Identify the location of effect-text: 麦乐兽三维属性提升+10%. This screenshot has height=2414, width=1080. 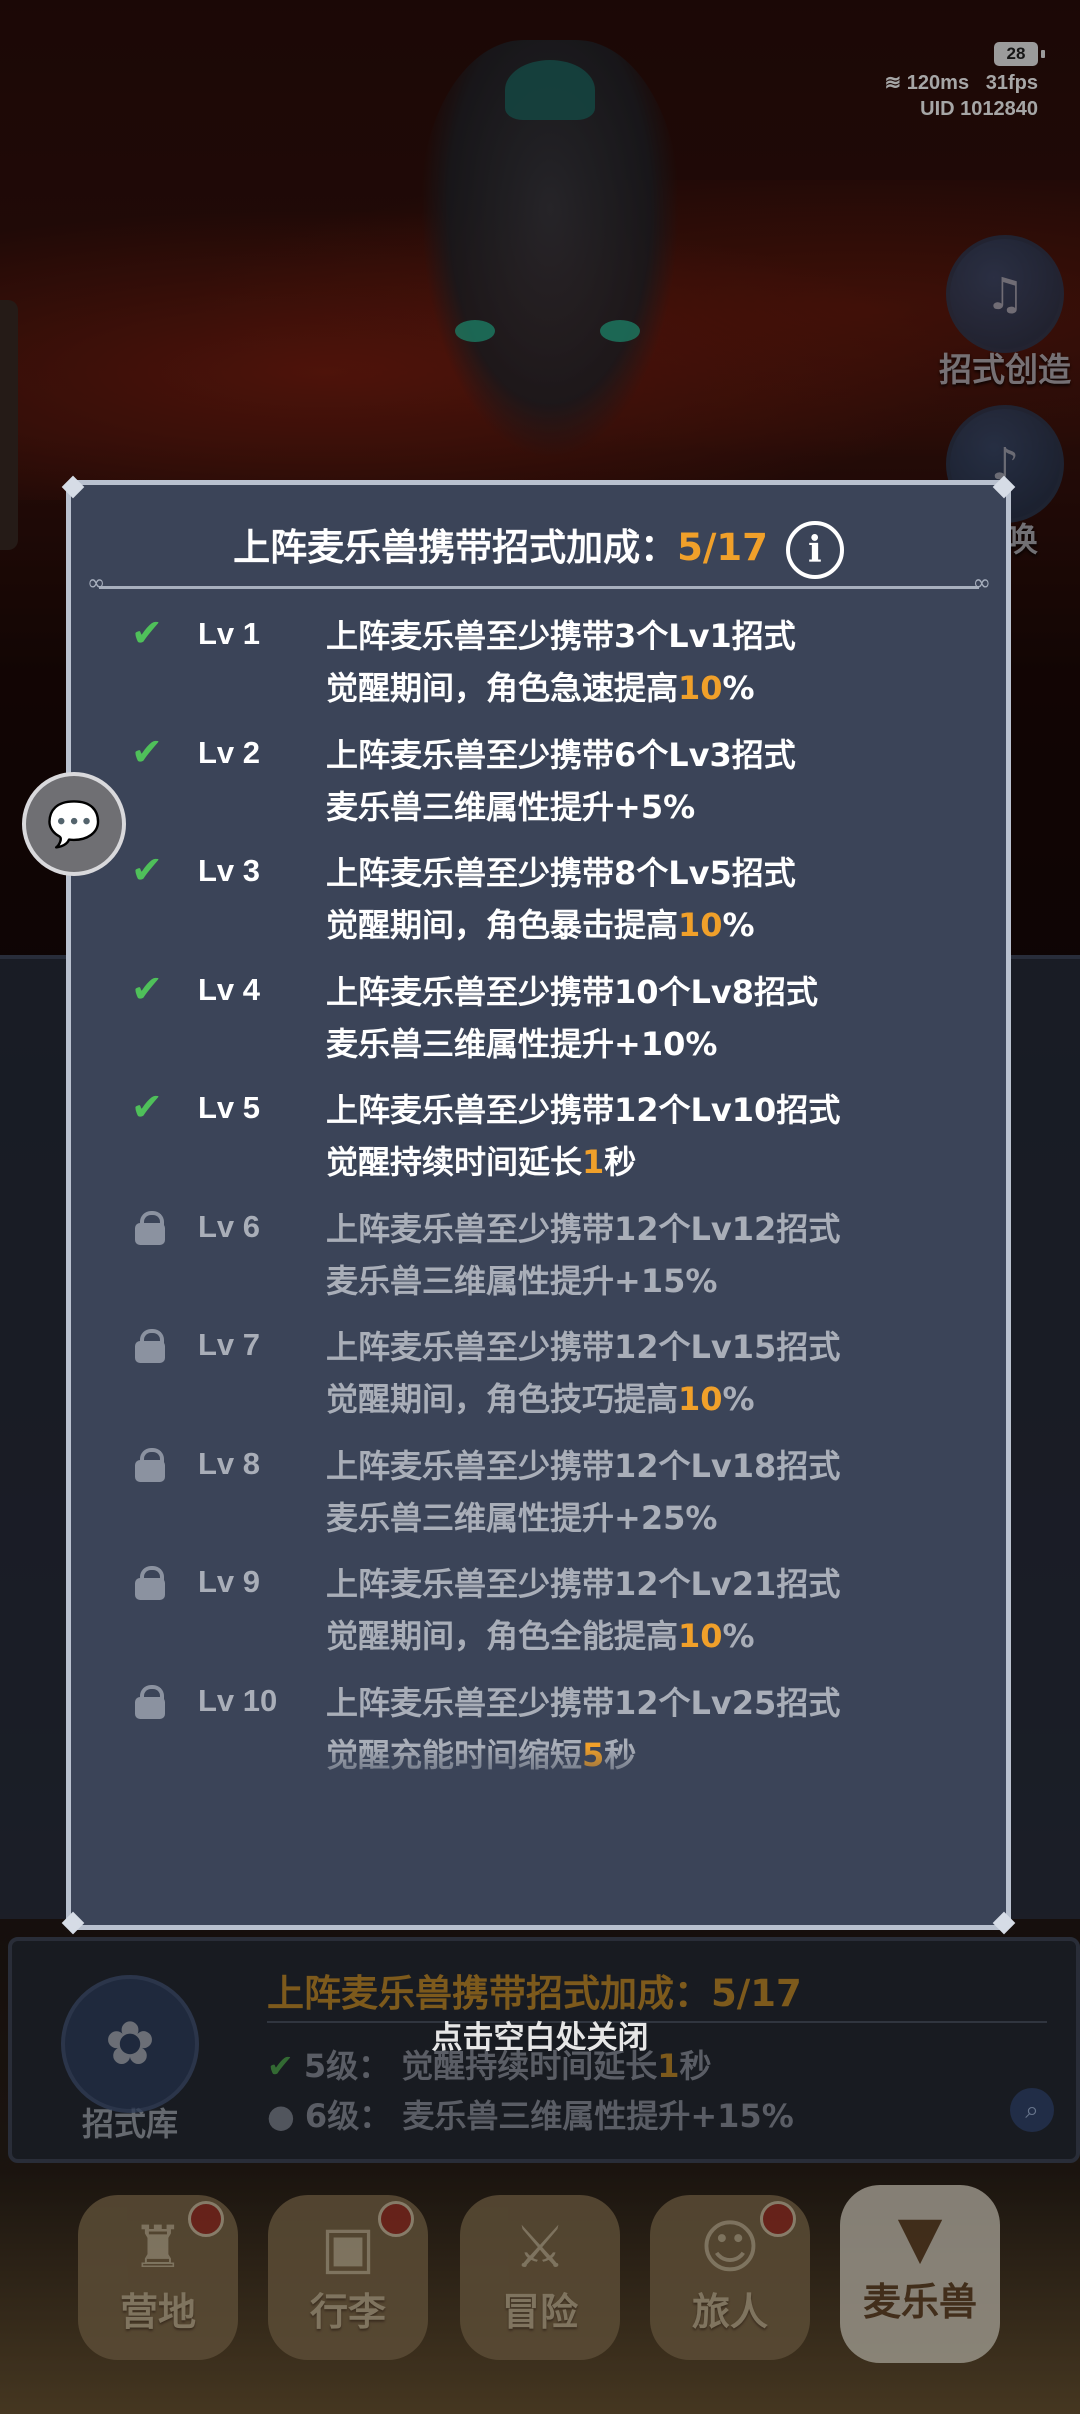
(522, 1043).